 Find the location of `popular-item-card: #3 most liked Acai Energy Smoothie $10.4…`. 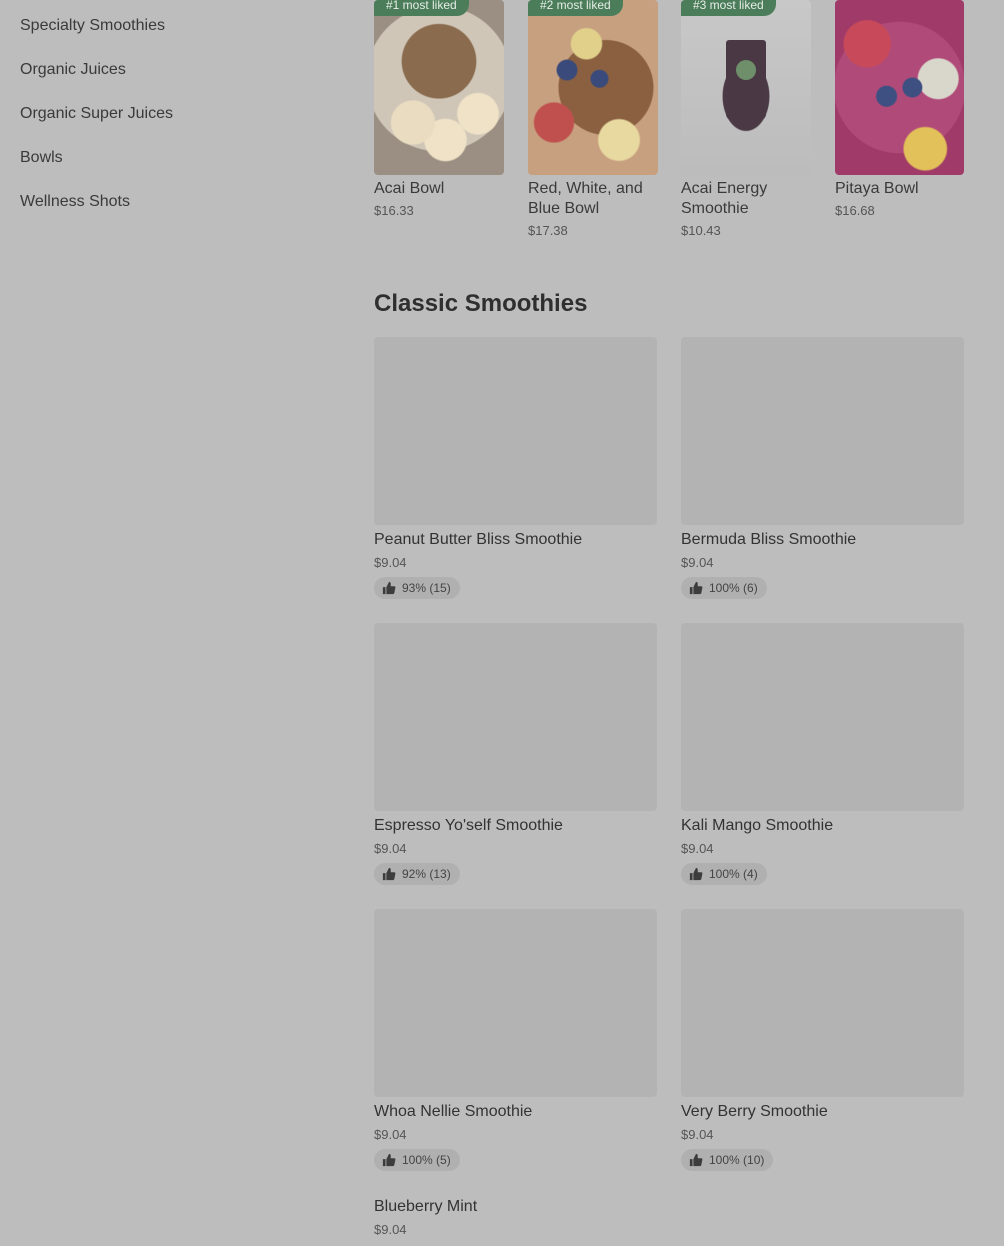

popular-item-card: #3 most liked Acai Energy Smoothie $10.4… is located at coordinates (746, 119).